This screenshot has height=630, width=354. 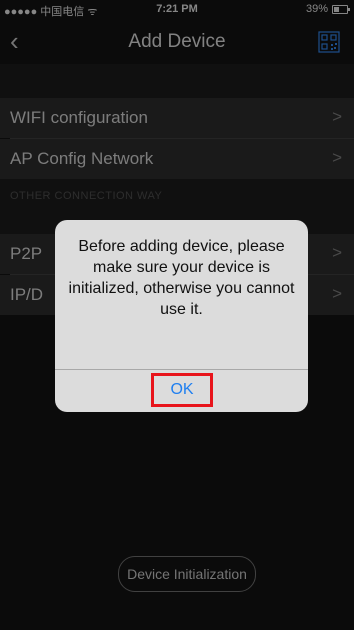 What do you see at coordinates (181, 369) in the screenshot?
I see `alert-divider` at bounding box center [181, 369].